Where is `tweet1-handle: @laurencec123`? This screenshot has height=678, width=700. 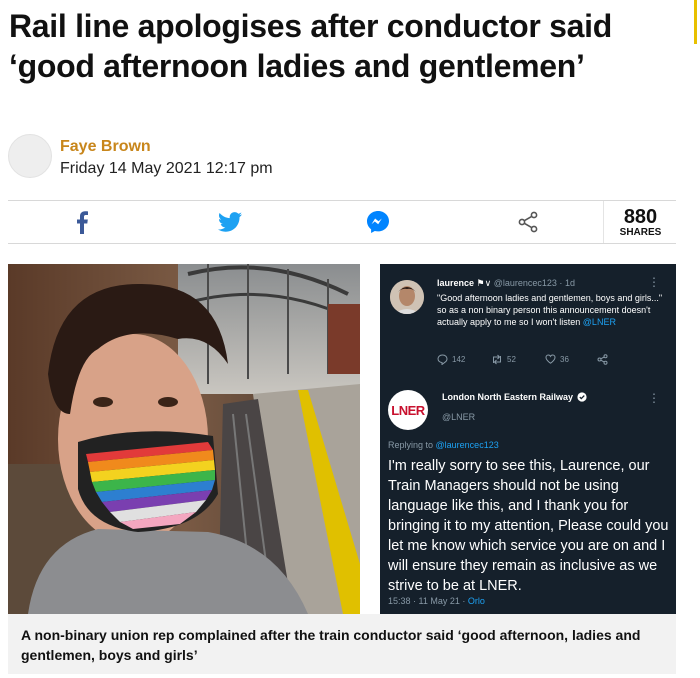
tweet1-handle: @laurencec123 is located at coordinates (525, 283).